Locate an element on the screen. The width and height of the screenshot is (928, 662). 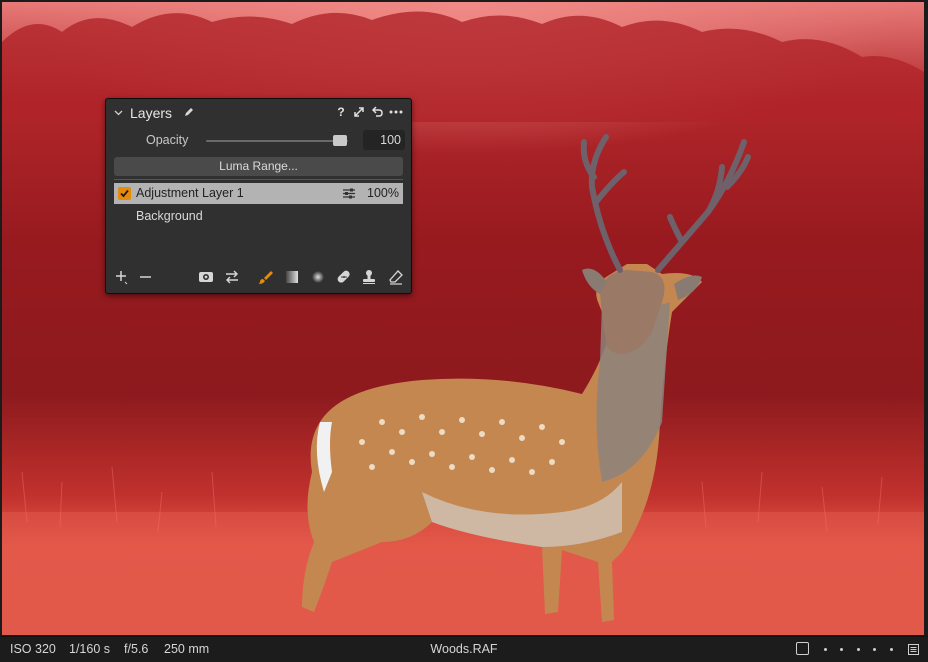
layer-name: Adjustment Layer 1 is located at coordinates (190, 193).